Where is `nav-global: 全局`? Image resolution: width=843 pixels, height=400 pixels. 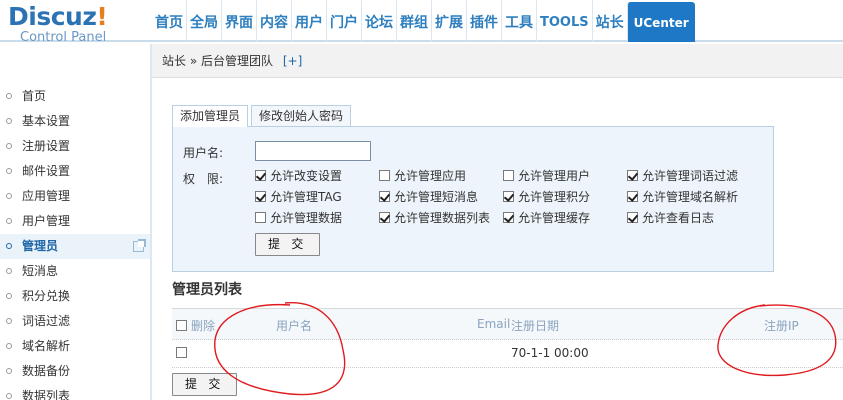
nav-global: 全局 is located at coordinates (203, 21).